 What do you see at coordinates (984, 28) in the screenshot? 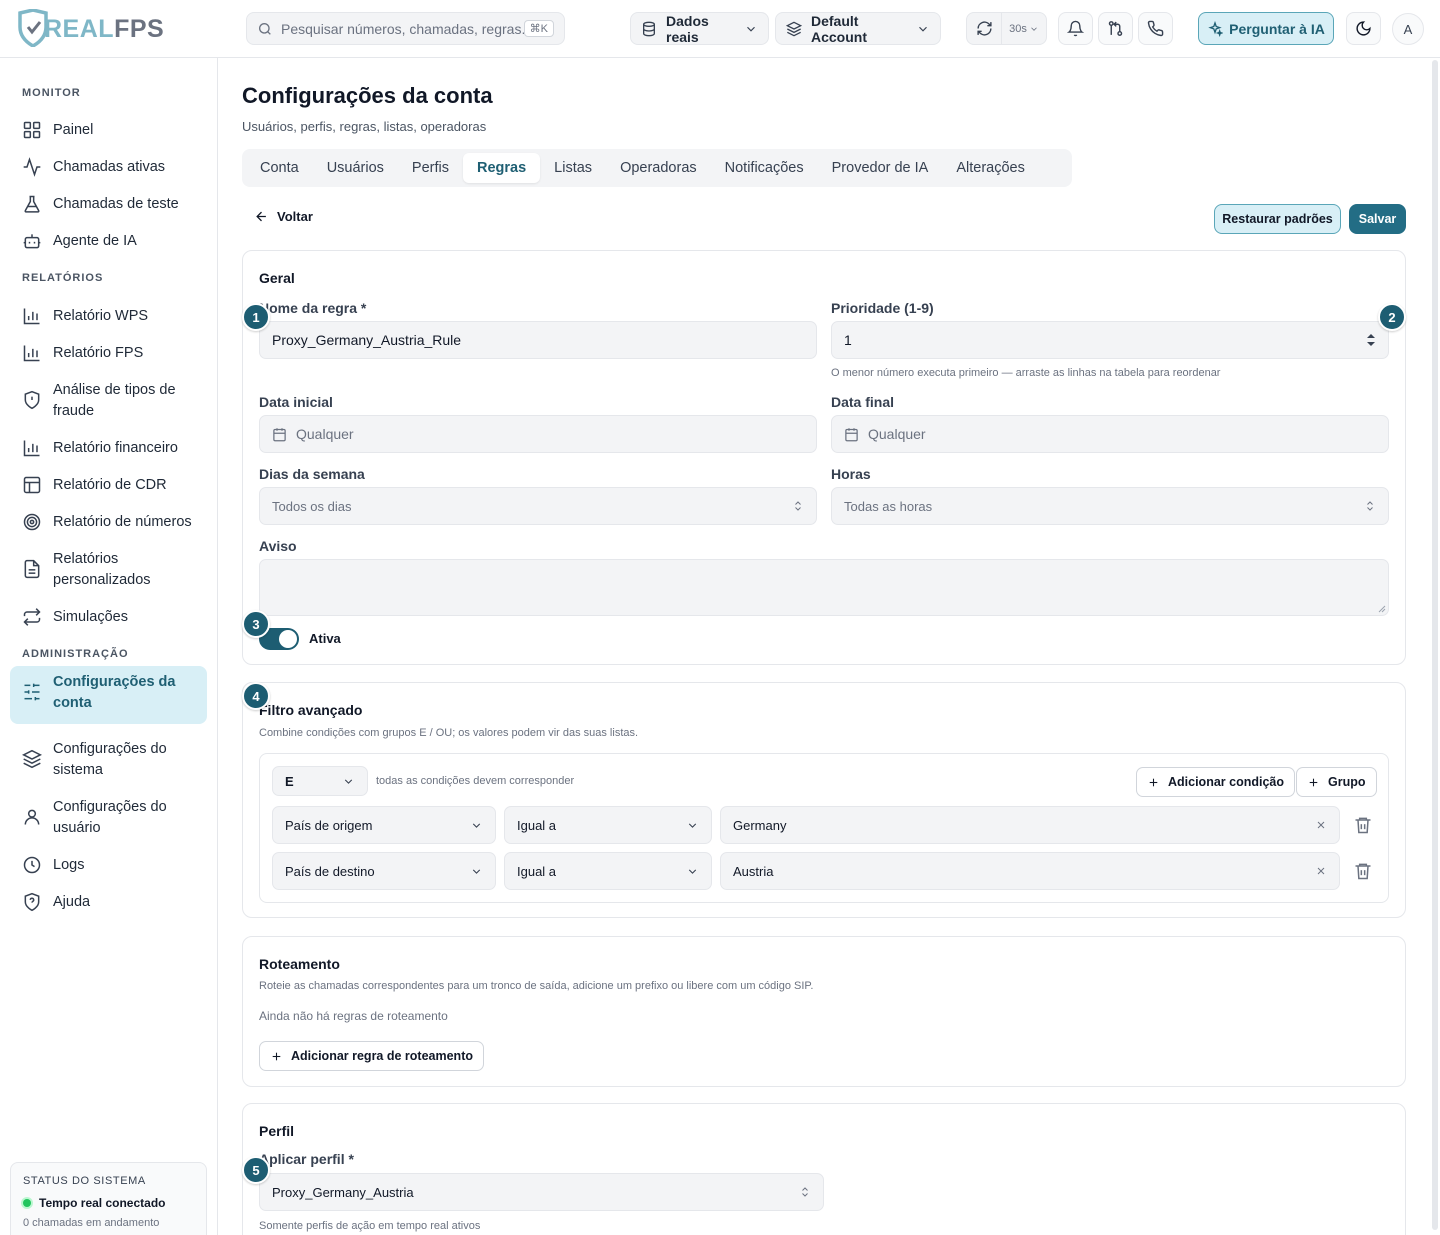
I see `refresh-button` at bounding box center [984, 28].